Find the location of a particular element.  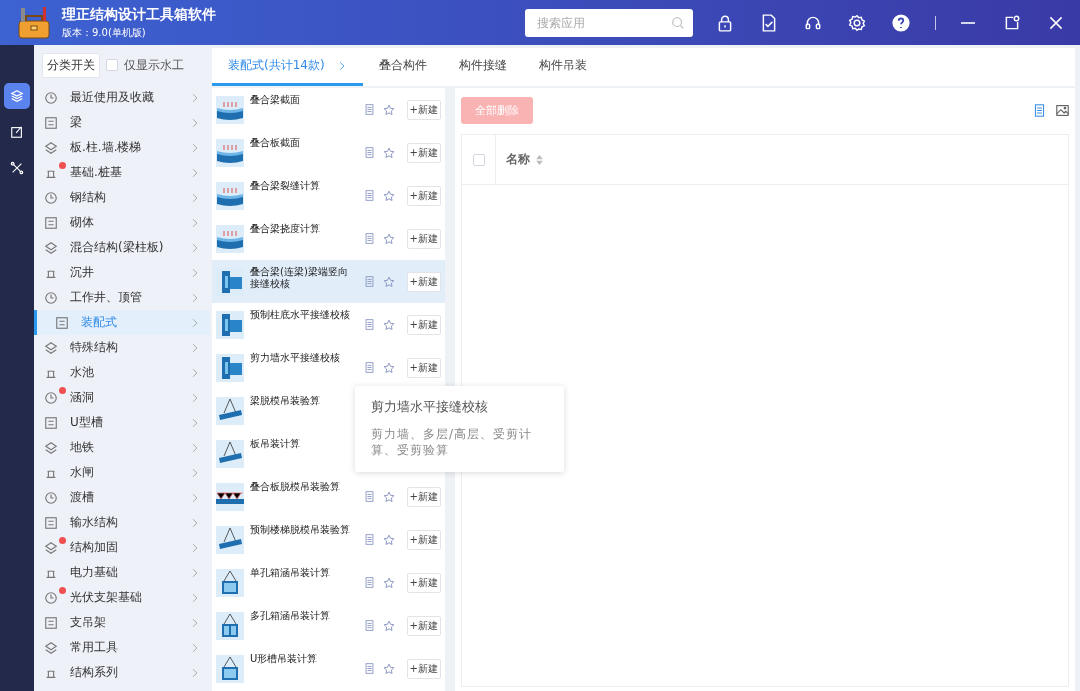

category-item: 涵洞 is located at coordinates (122, 397).